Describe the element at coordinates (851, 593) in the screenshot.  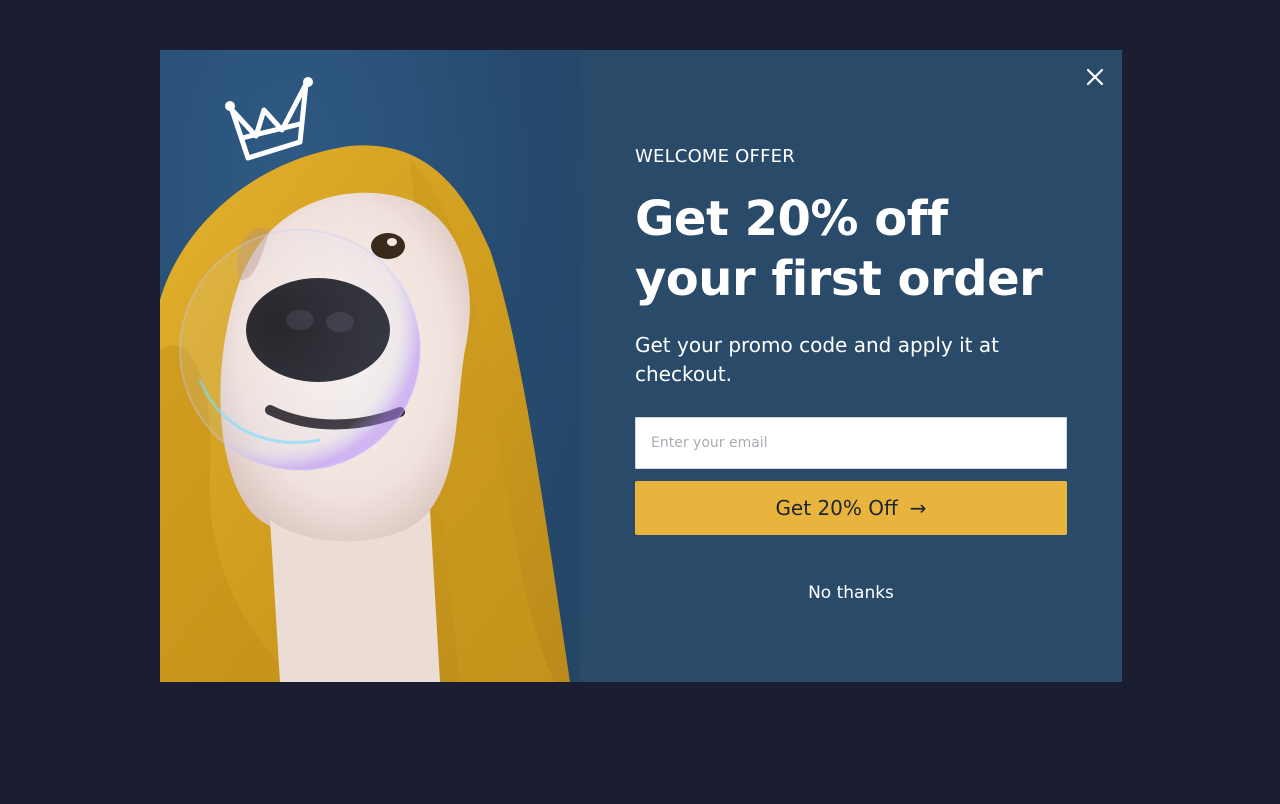
I see `no-thanks-link: No thanks` at that location.